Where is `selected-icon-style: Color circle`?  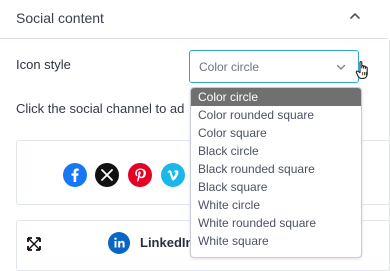 selected-icon-style: Color circle is located at coordinates (229, 67).